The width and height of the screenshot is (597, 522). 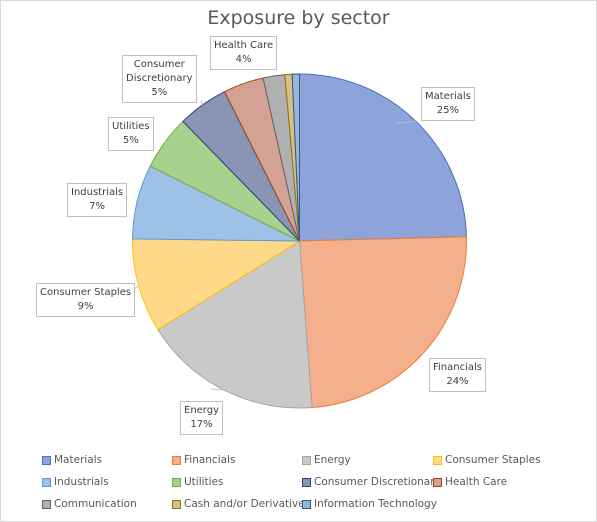 I want to click on legend-item-health-care: Health Care, so click(x=470, y=482).